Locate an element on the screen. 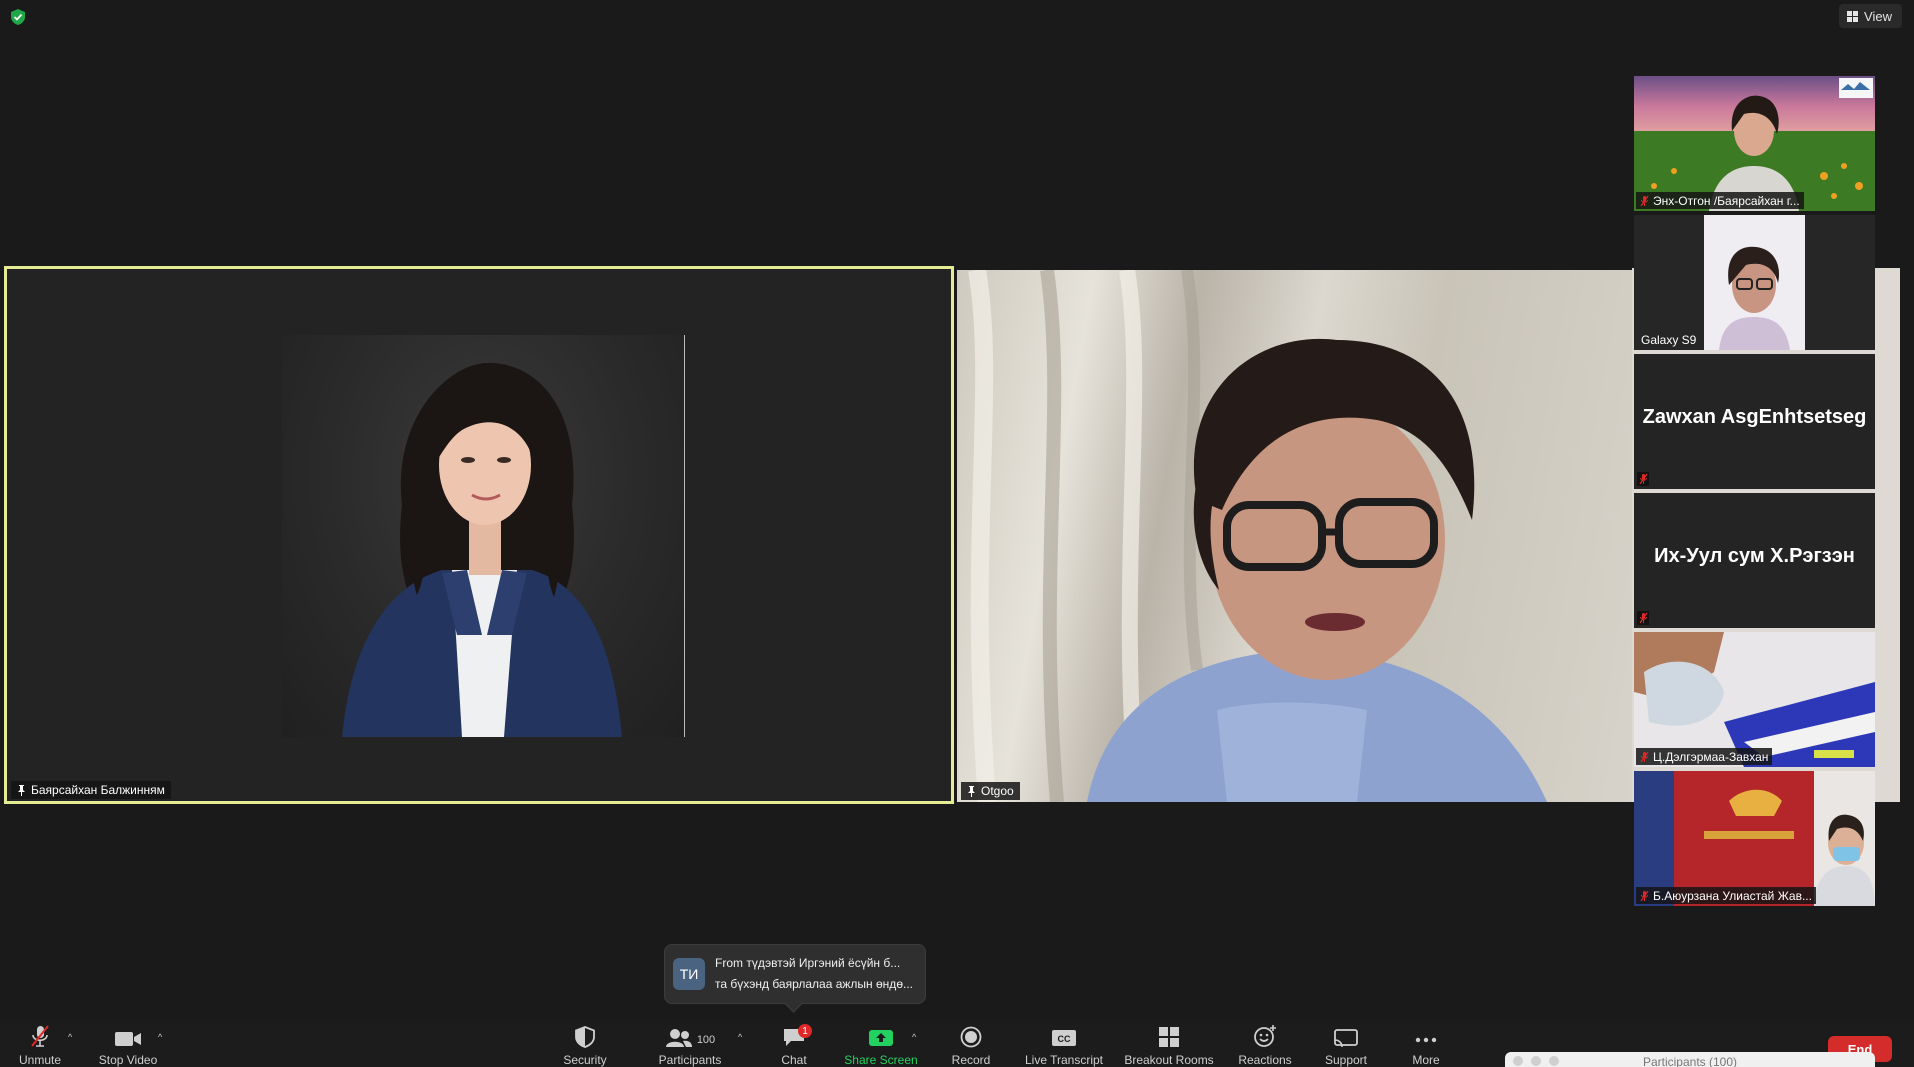 The image size is (1914, 1067). record-button: Record is located at coordinates (971, 1043).